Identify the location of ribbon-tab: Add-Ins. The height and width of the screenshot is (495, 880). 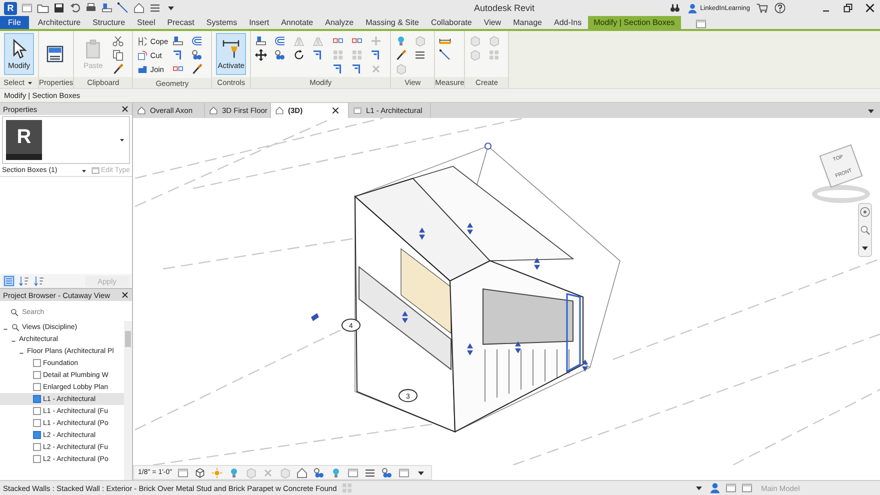
(568, 22).